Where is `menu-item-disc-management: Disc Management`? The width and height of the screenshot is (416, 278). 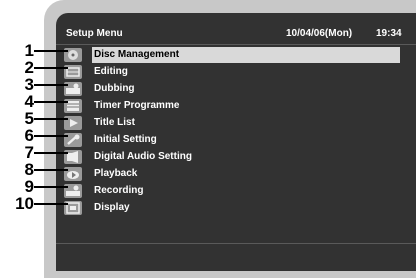
menu-item-disc-management: Disc Management is located at coordinates (234, 55).